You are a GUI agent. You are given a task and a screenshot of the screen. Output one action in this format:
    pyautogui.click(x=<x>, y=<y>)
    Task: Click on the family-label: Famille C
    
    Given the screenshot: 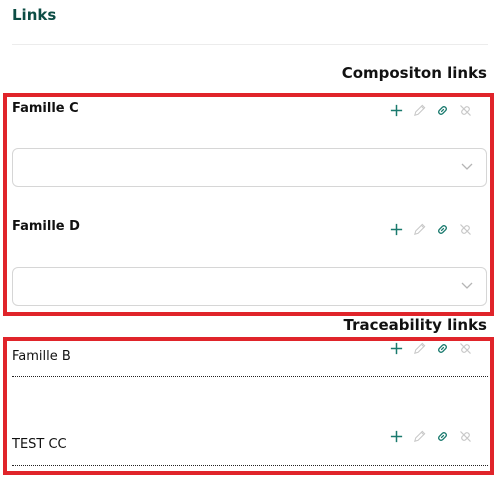 What is the action you would take?
    pyautogui.click(x=45, y=108)
    